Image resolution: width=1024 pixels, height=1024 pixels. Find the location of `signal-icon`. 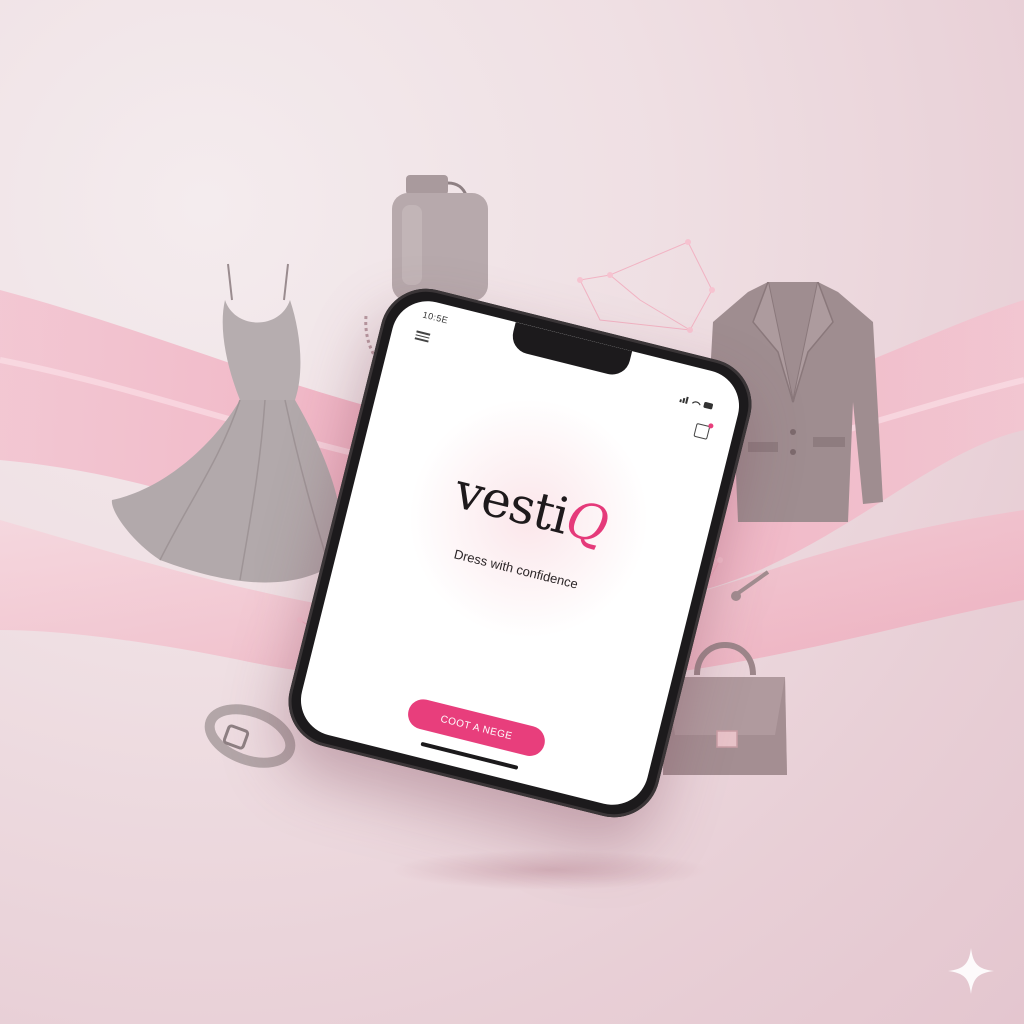

signal-icon is located at coordinates (696, 403).